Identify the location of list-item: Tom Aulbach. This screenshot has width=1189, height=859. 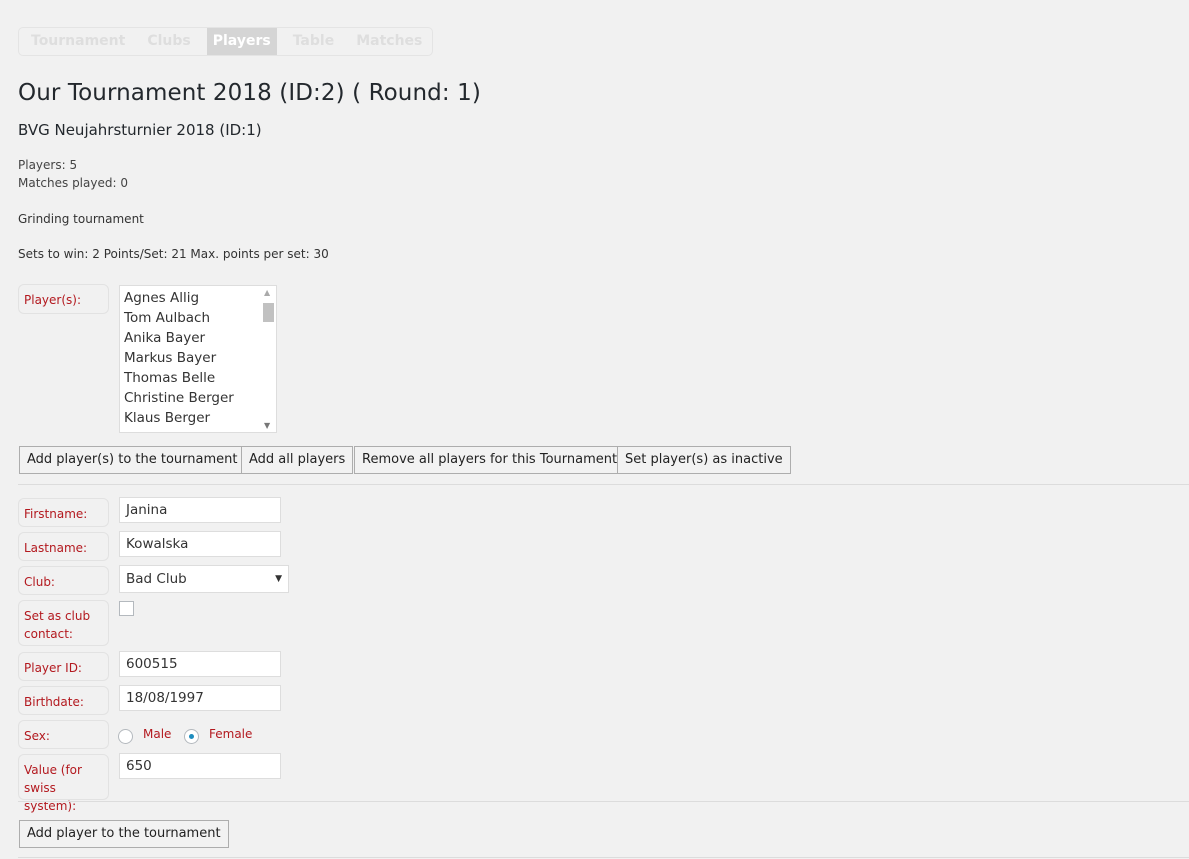
(177, 318).